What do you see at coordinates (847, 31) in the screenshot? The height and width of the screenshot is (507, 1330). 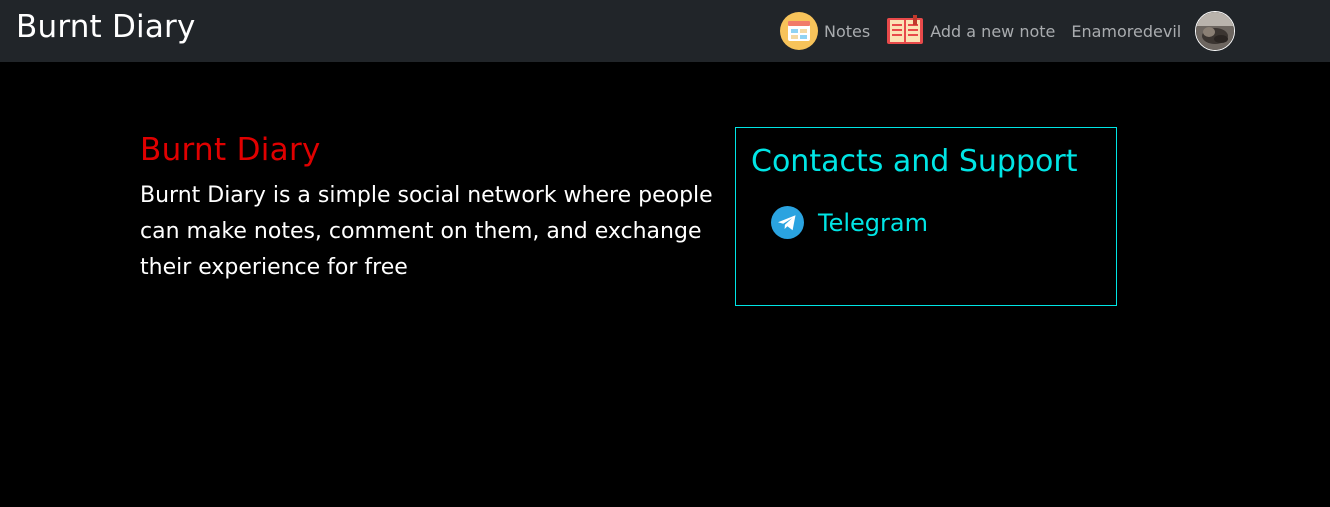 I see `nav-notes-label: Notes` at bounding box center [847, 31].